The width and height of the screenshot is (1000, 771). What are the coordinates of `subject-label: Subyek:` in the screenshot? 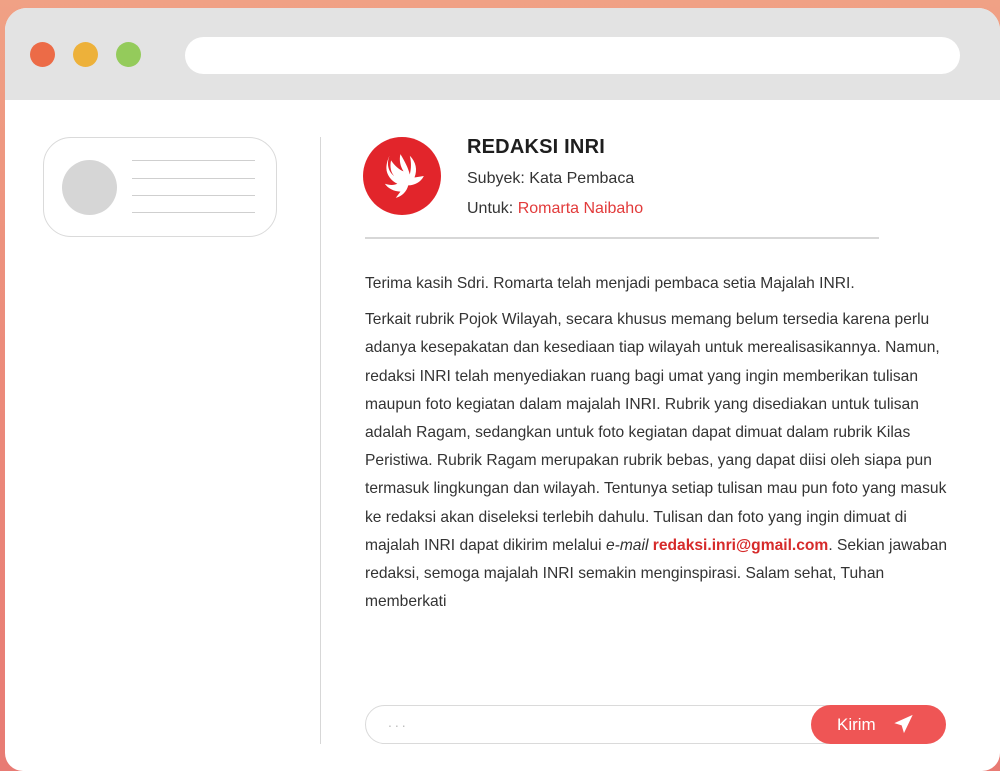 It's located at (496, 178).